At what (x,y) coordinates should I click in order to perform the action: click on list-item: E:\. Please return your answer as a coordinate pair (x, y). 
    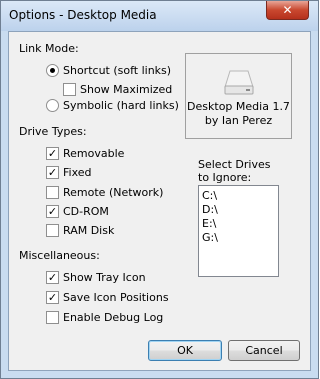
    Looking at the image, I should click on (209, 223).